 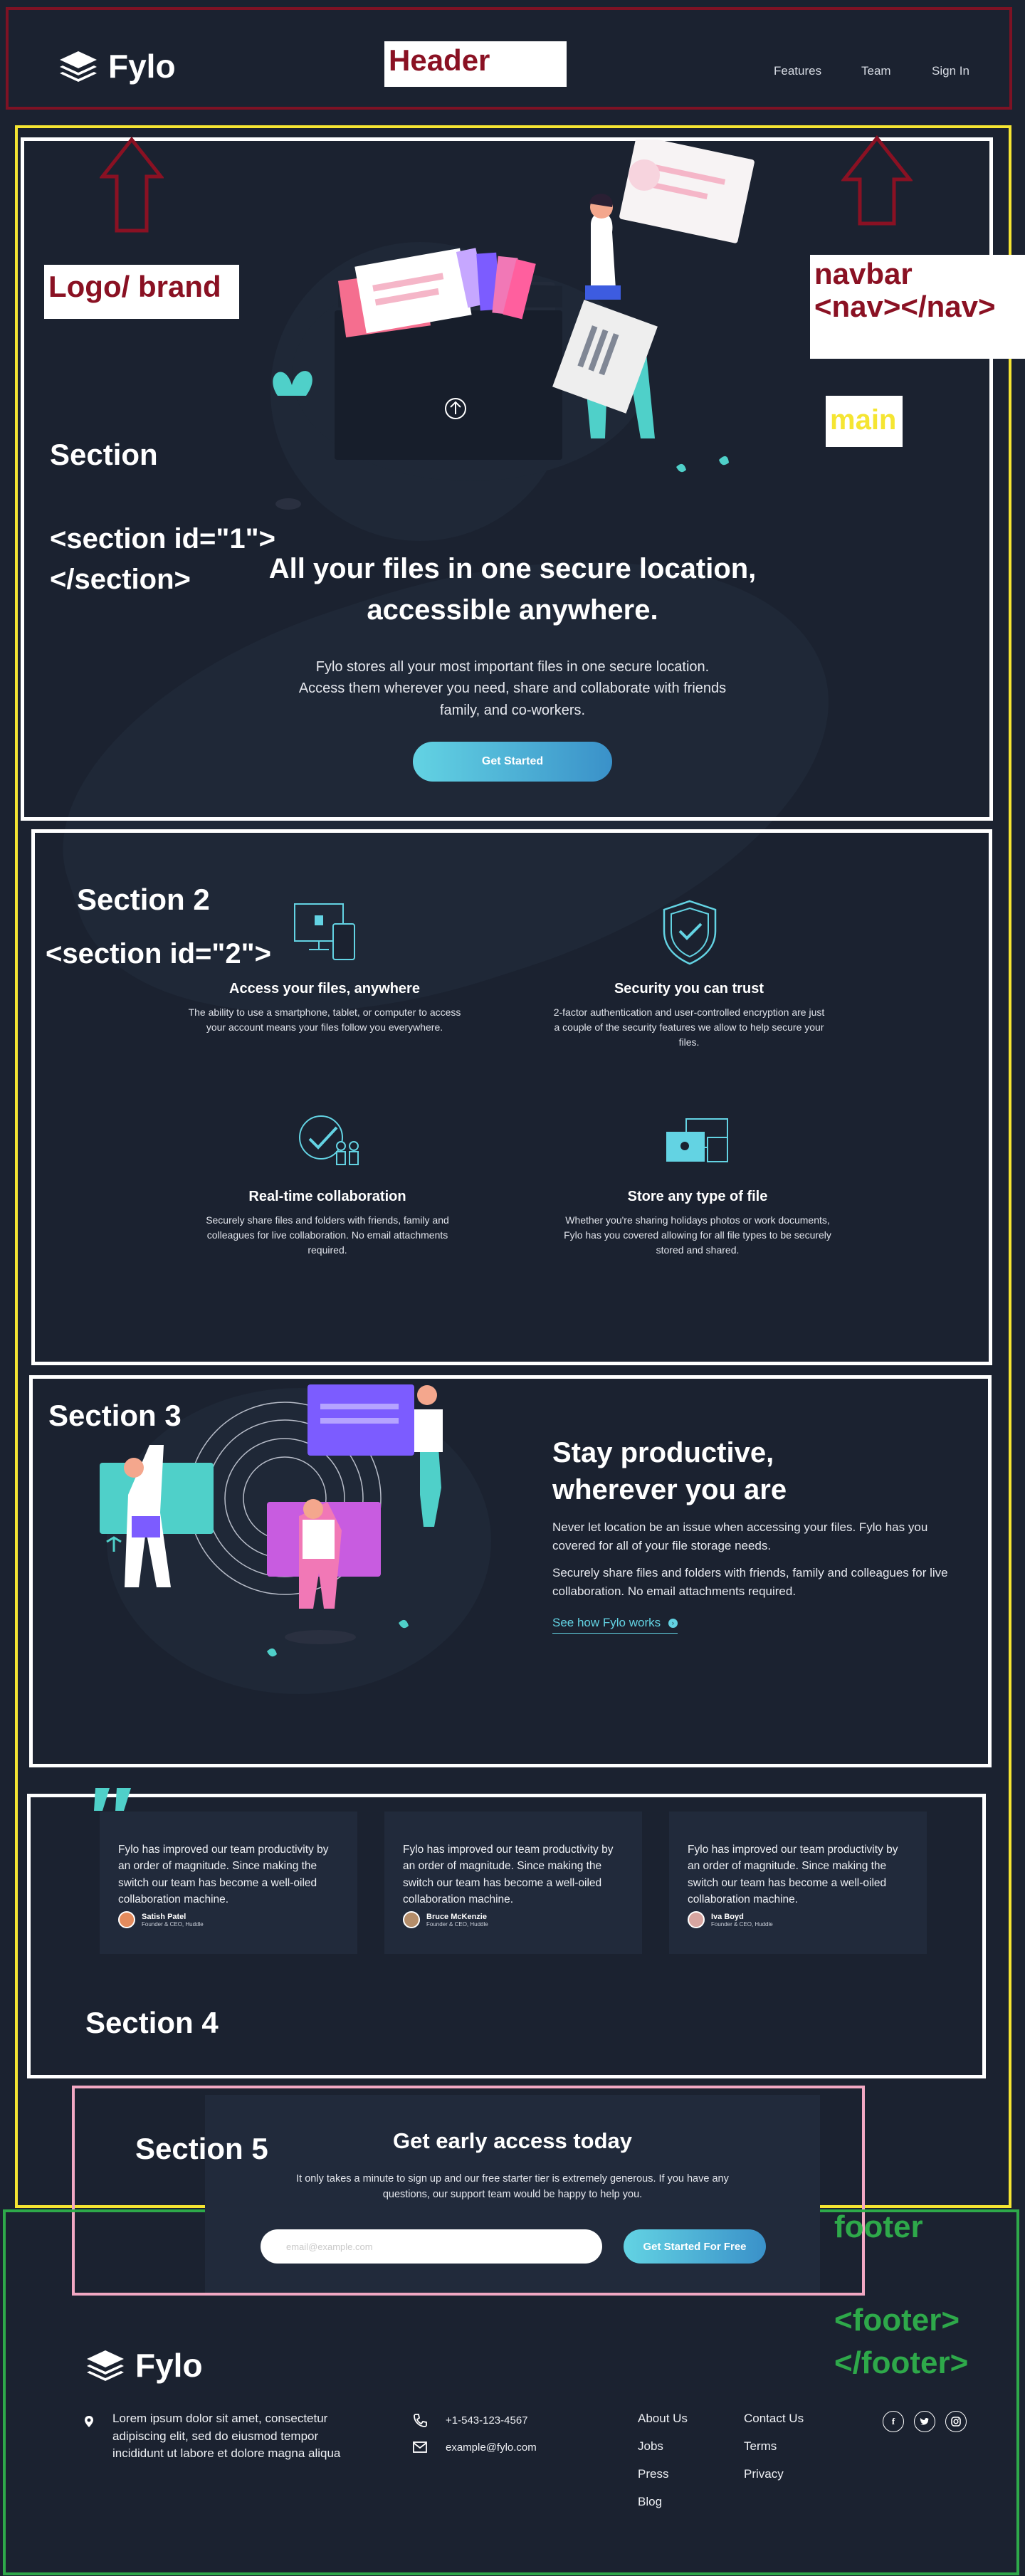 I want to click on hero-illustration, so click(x=514, y=325).